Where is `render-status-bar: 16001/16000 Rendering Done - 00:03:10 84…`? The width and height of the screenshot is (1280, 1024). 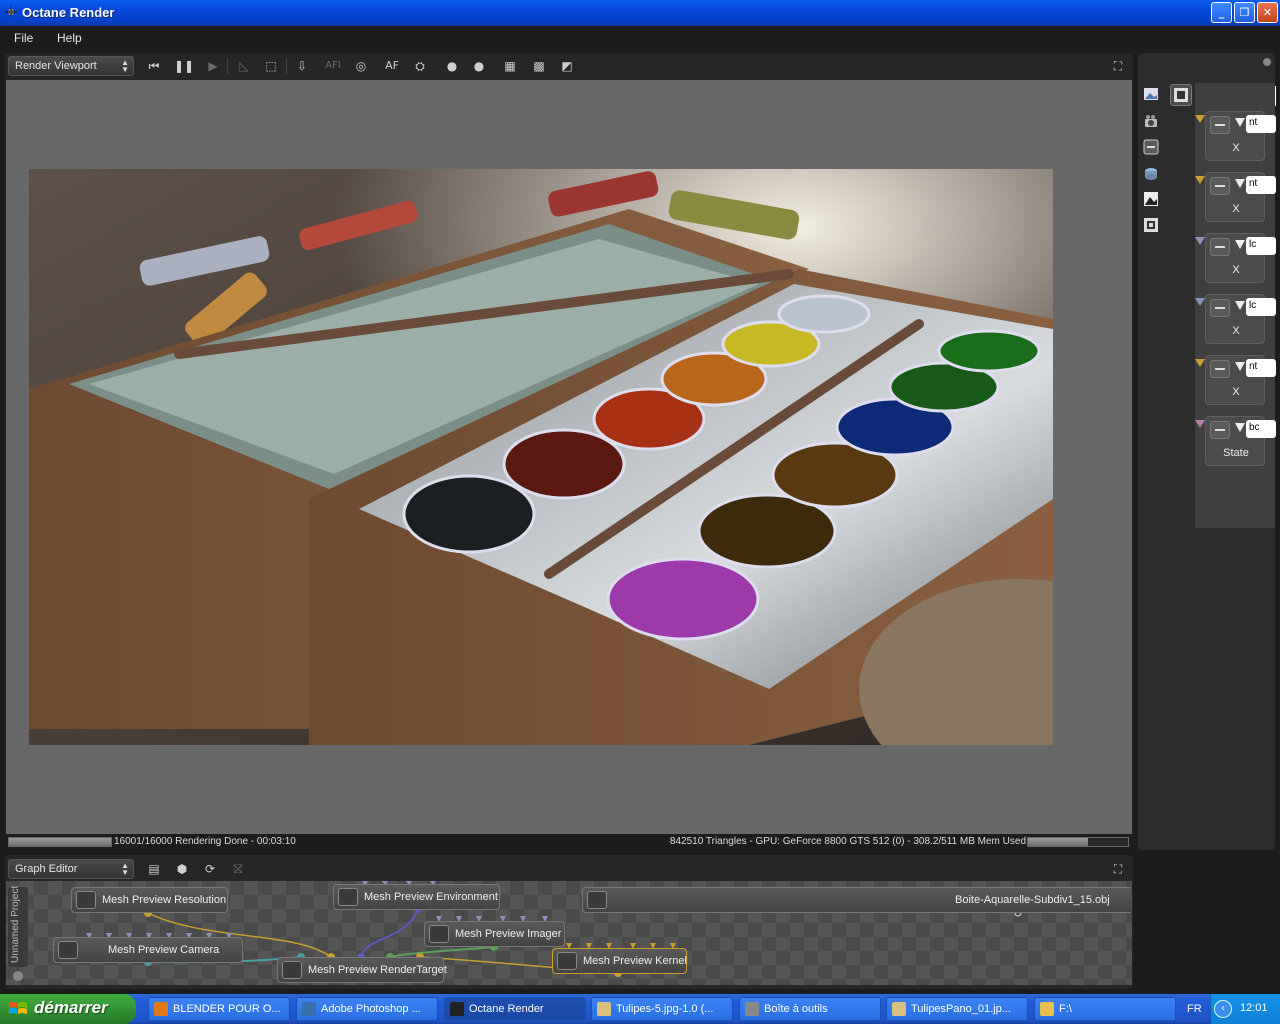 render-status-bar: 16001/16000 Rendering Done - 00:03:10 84… is located at coordinates (569, 842).